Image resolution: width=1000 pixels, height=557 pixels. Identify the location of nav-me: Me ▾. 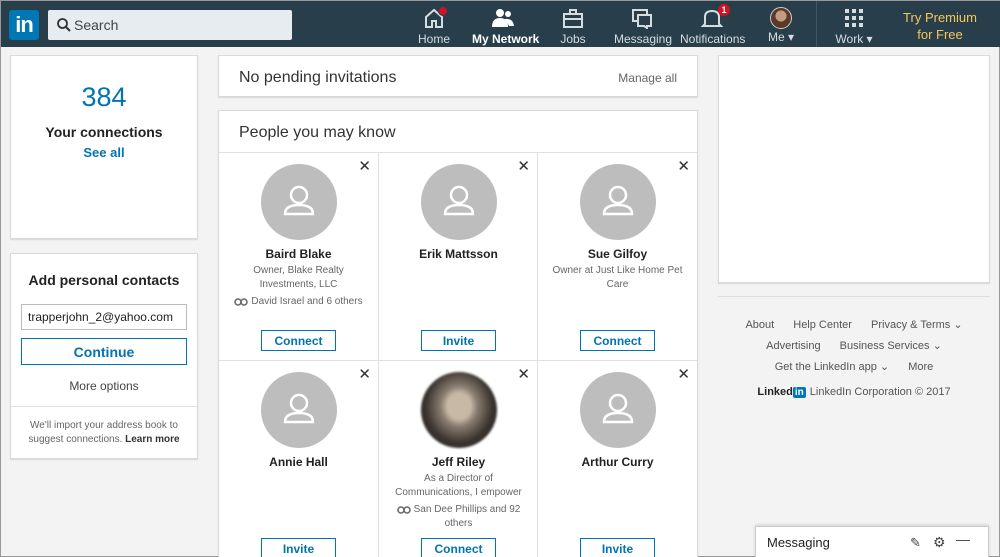
(781, 25).